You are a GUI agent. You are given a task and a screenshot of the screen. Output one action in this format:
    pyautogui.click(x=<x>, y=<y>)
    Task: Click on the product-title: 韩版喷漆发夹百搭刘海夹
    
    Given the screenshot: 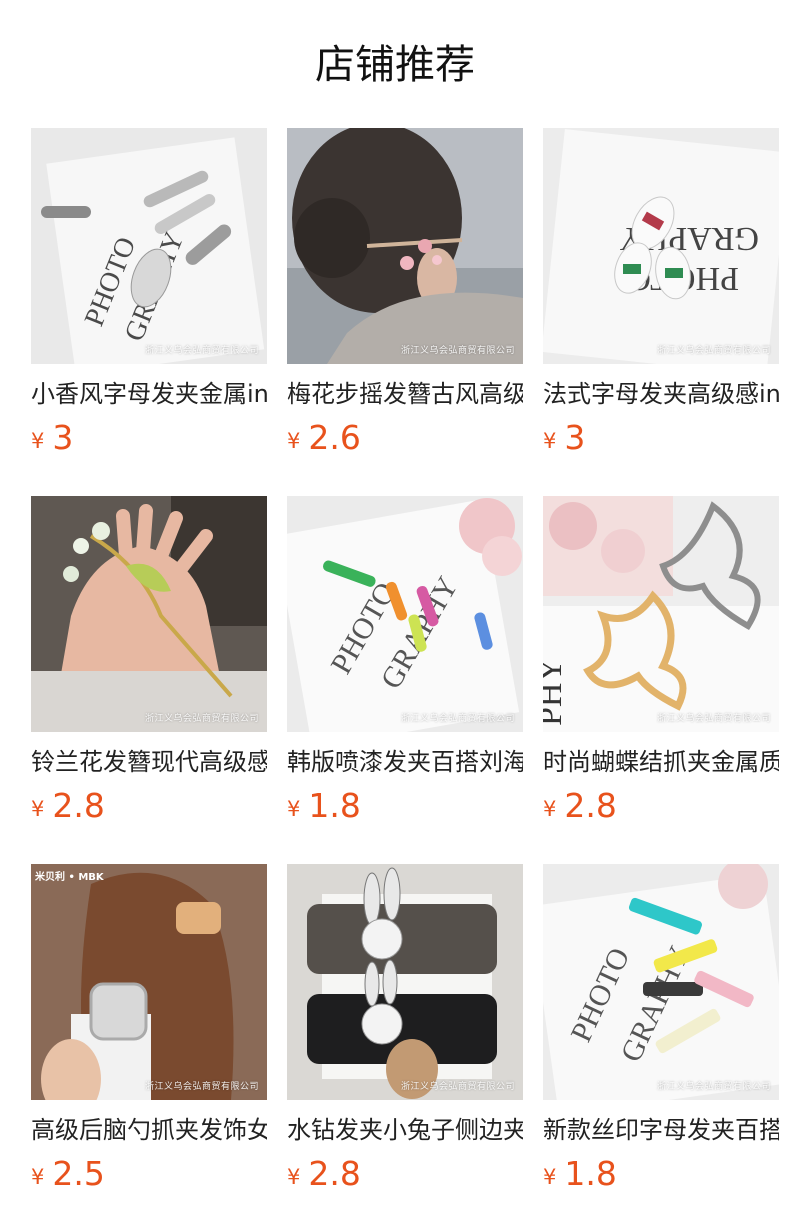 What is the action you would take?
    pyautogui.click(x=405, y=762)
    